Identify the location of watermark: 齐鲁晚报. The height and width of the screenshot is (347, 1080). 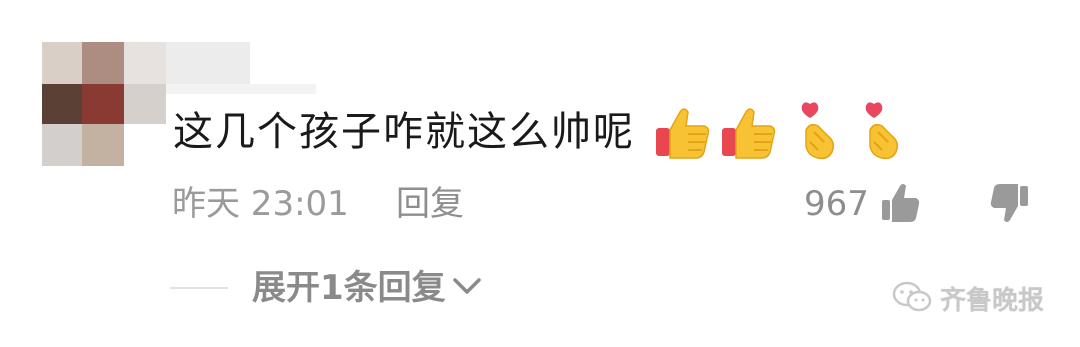
(968, 298).